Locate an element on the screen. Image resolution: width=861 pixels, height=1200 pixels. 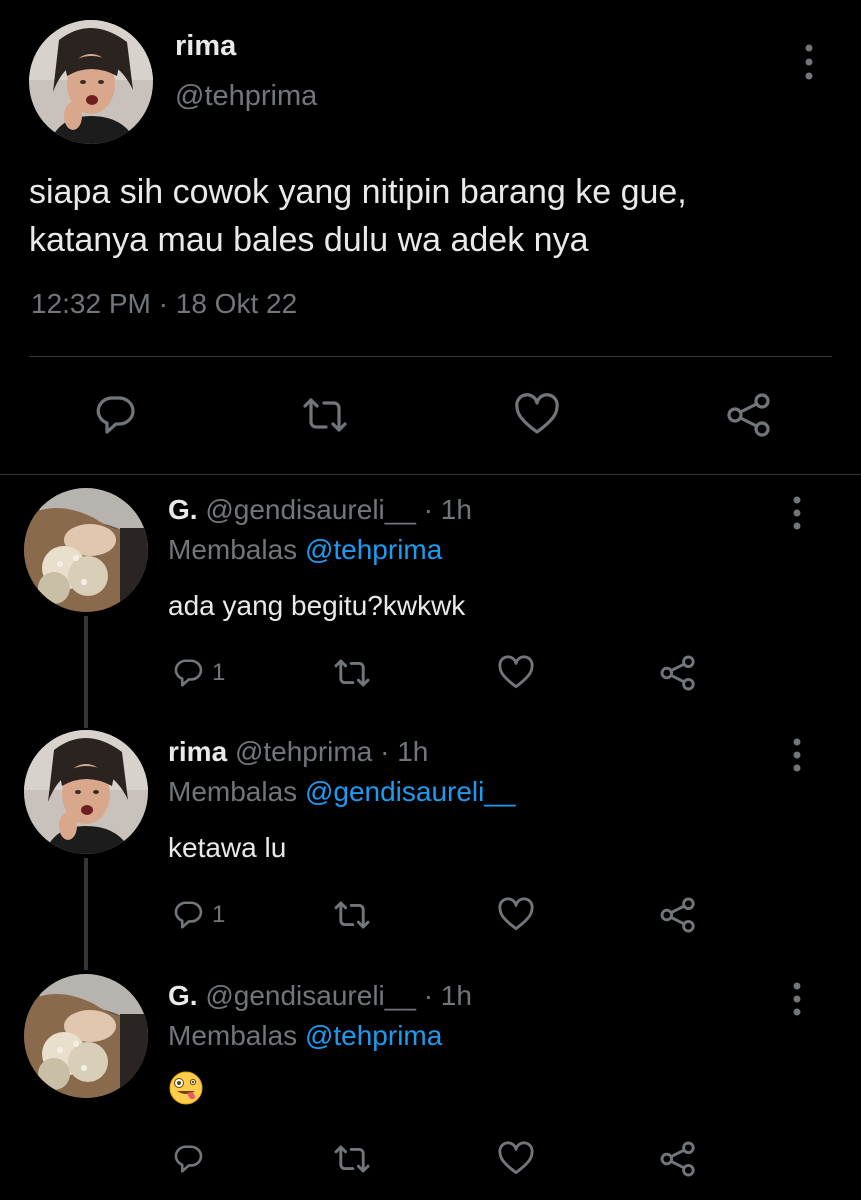
tweet-date: 18 Okt 22 is located at coordinates (236, 303).